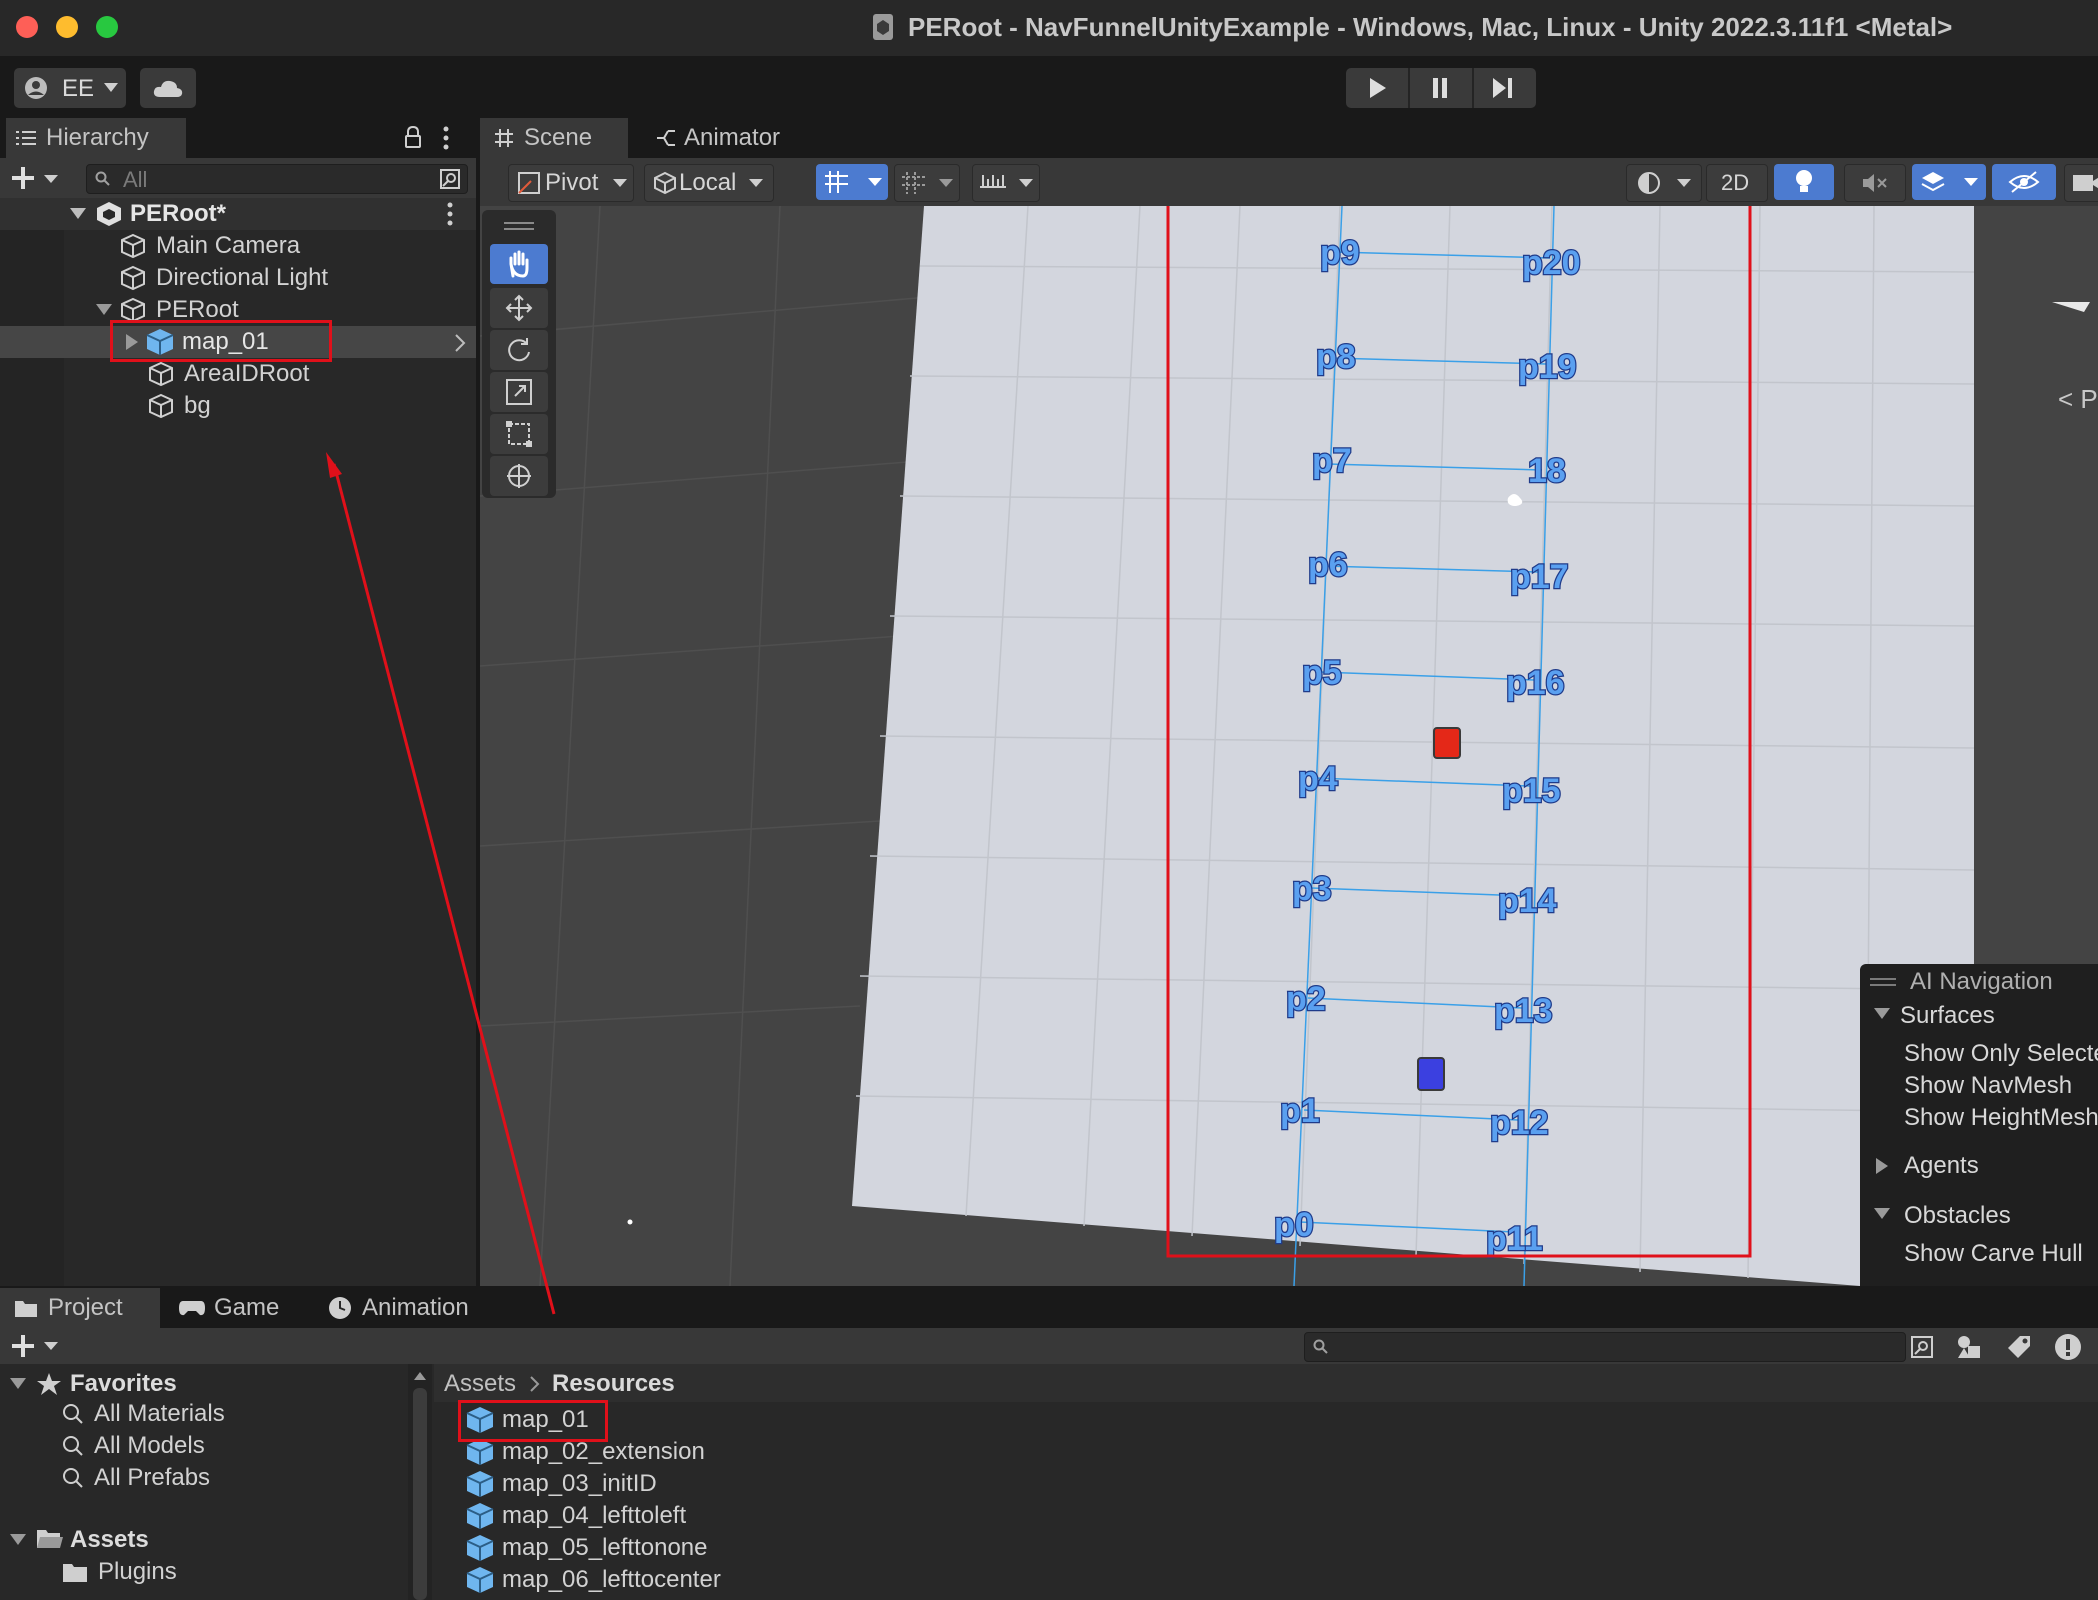  I want to click on search-icon, so click(73, 1478).